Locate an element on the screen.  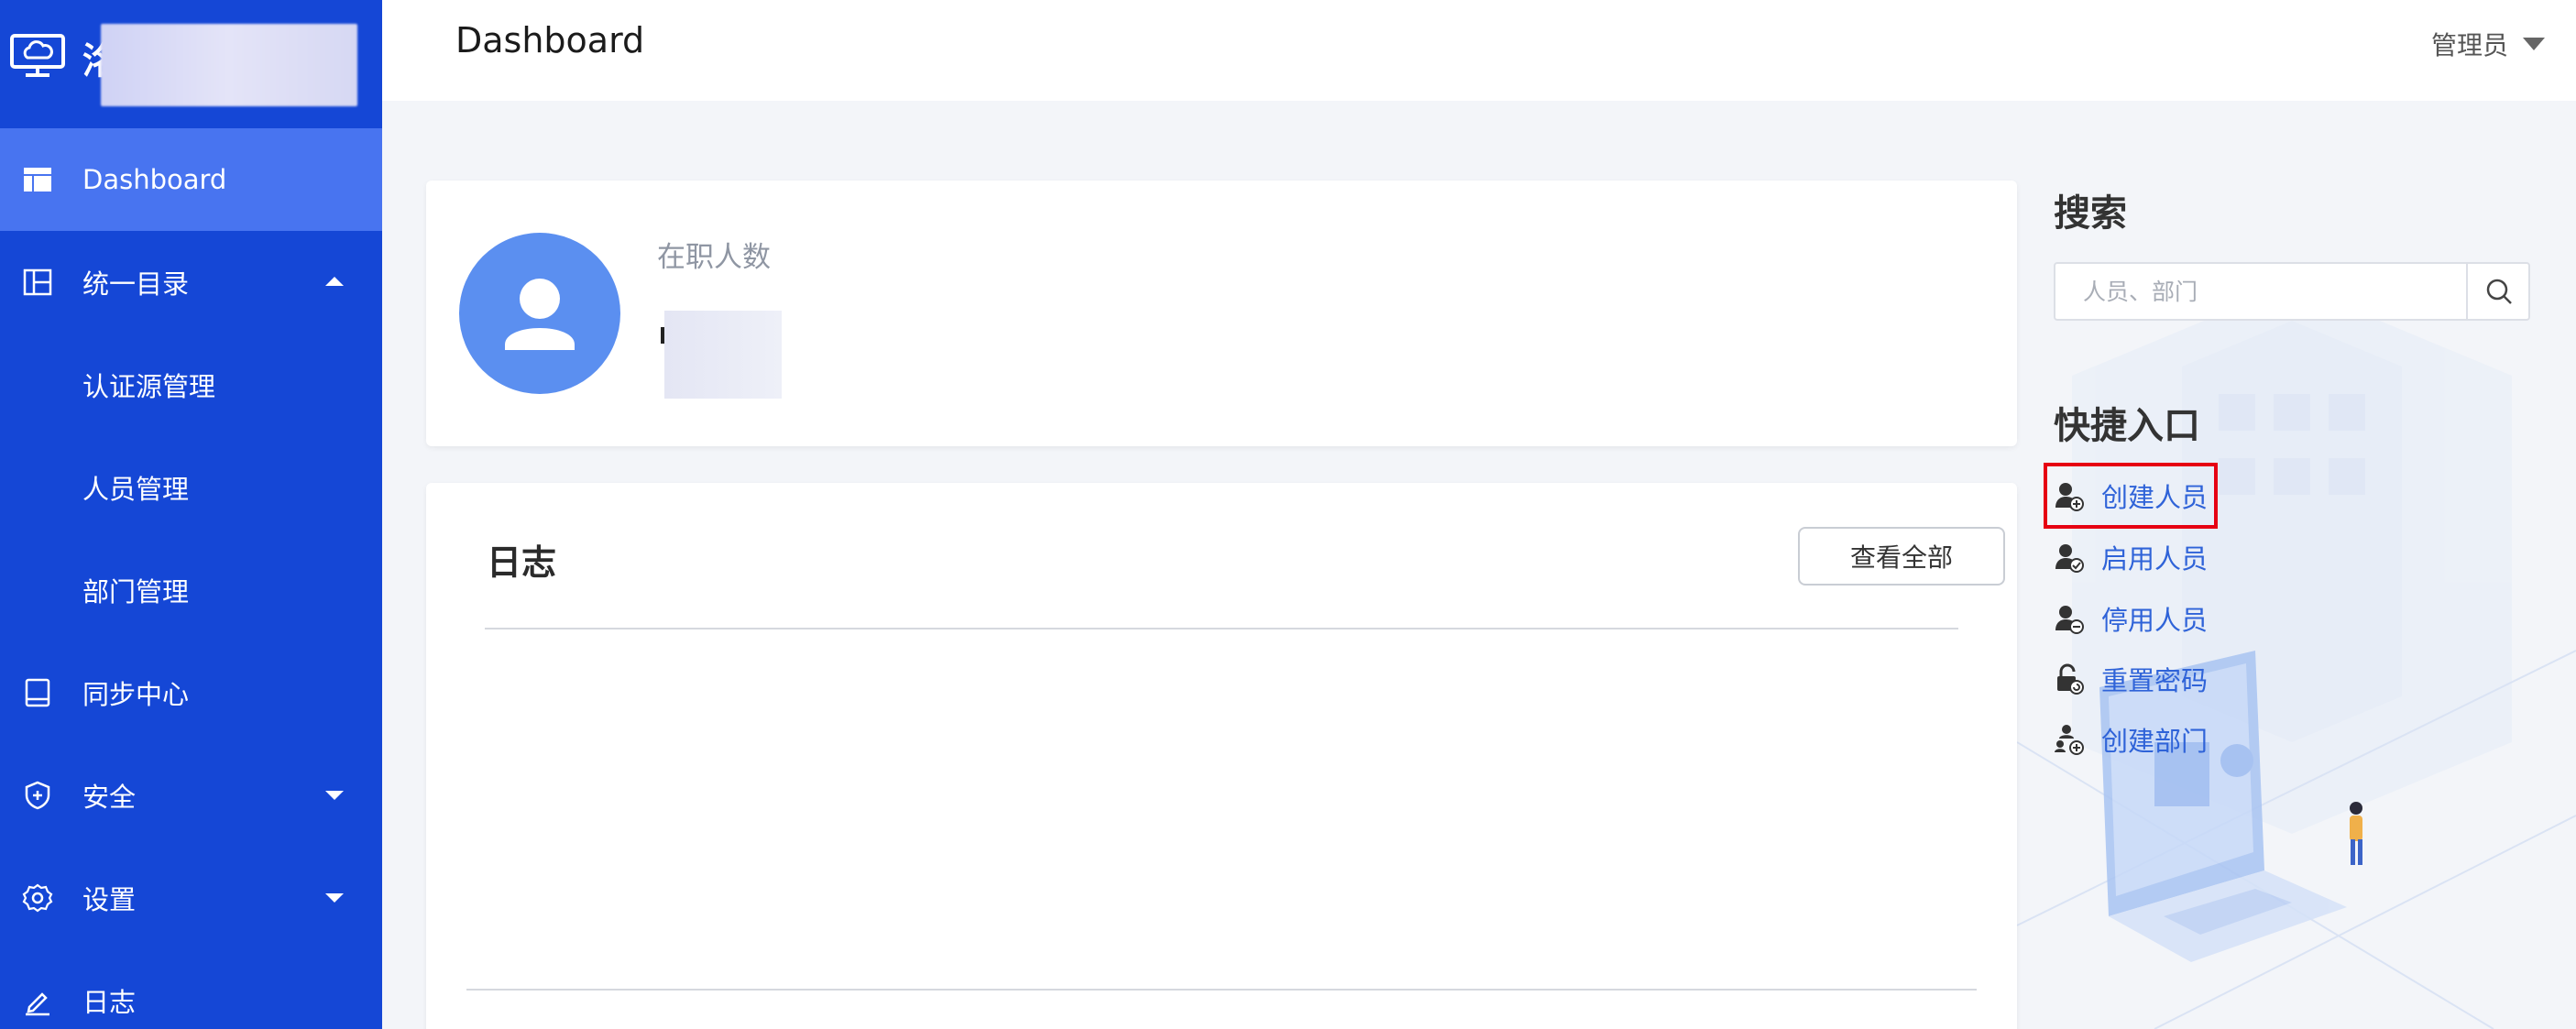
sidebar-item-settings: 设置 is located at coordinates (191, 898).